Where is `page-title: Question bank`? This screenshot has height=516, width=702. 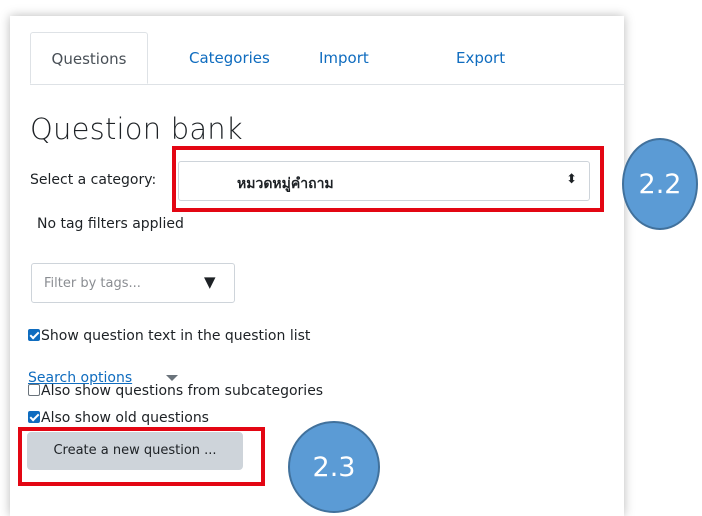 page-title: Question bank is located at coordinates (136, 129).